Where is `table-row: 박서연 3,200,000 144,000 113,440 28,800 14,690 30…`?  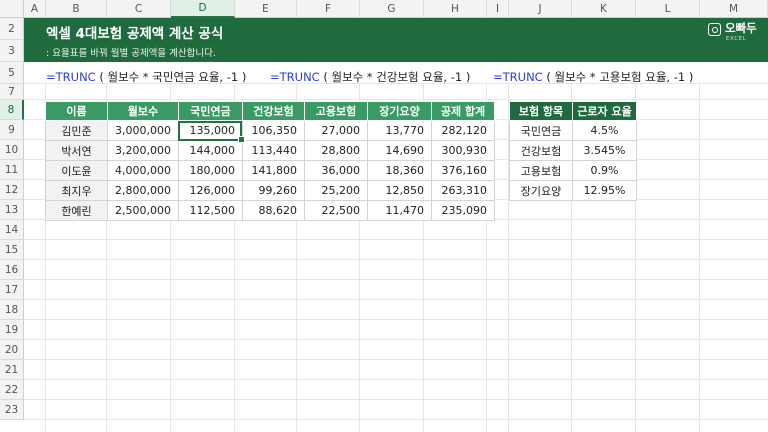 table-row: 박서연 3,200,000 144,000 113,440 28,800 14,690 30… is located at coordinates (270, 150).